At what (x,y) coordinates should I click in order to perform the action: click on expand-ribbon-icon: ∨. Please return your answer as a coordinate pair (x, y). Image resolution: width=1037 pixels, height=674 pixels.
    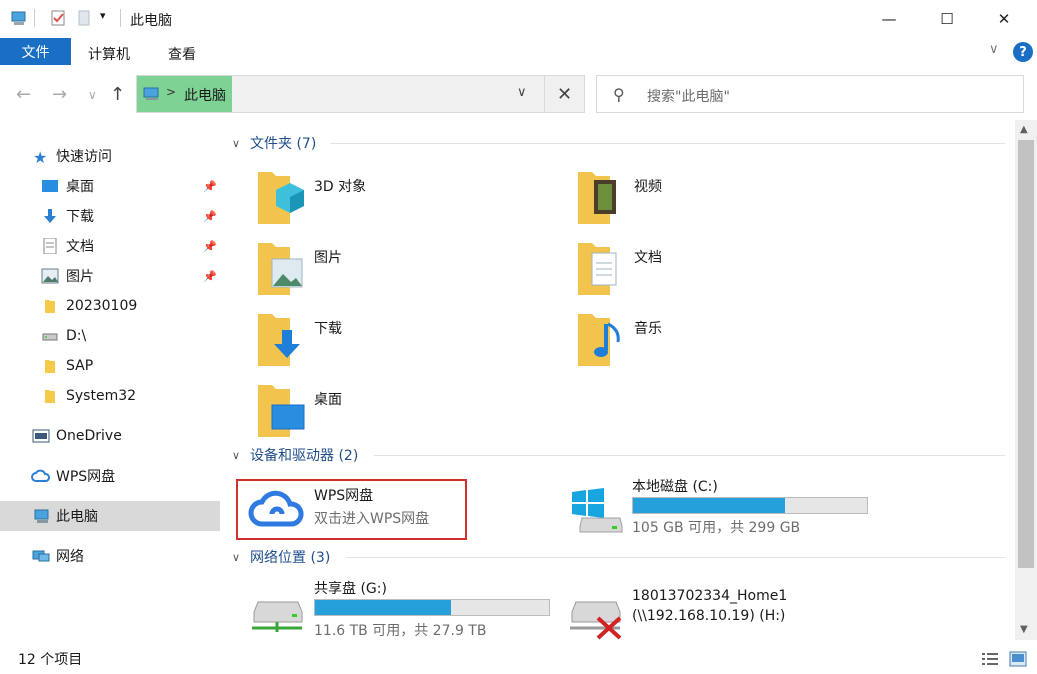
    Looking at the image, I should click on (994, 49).